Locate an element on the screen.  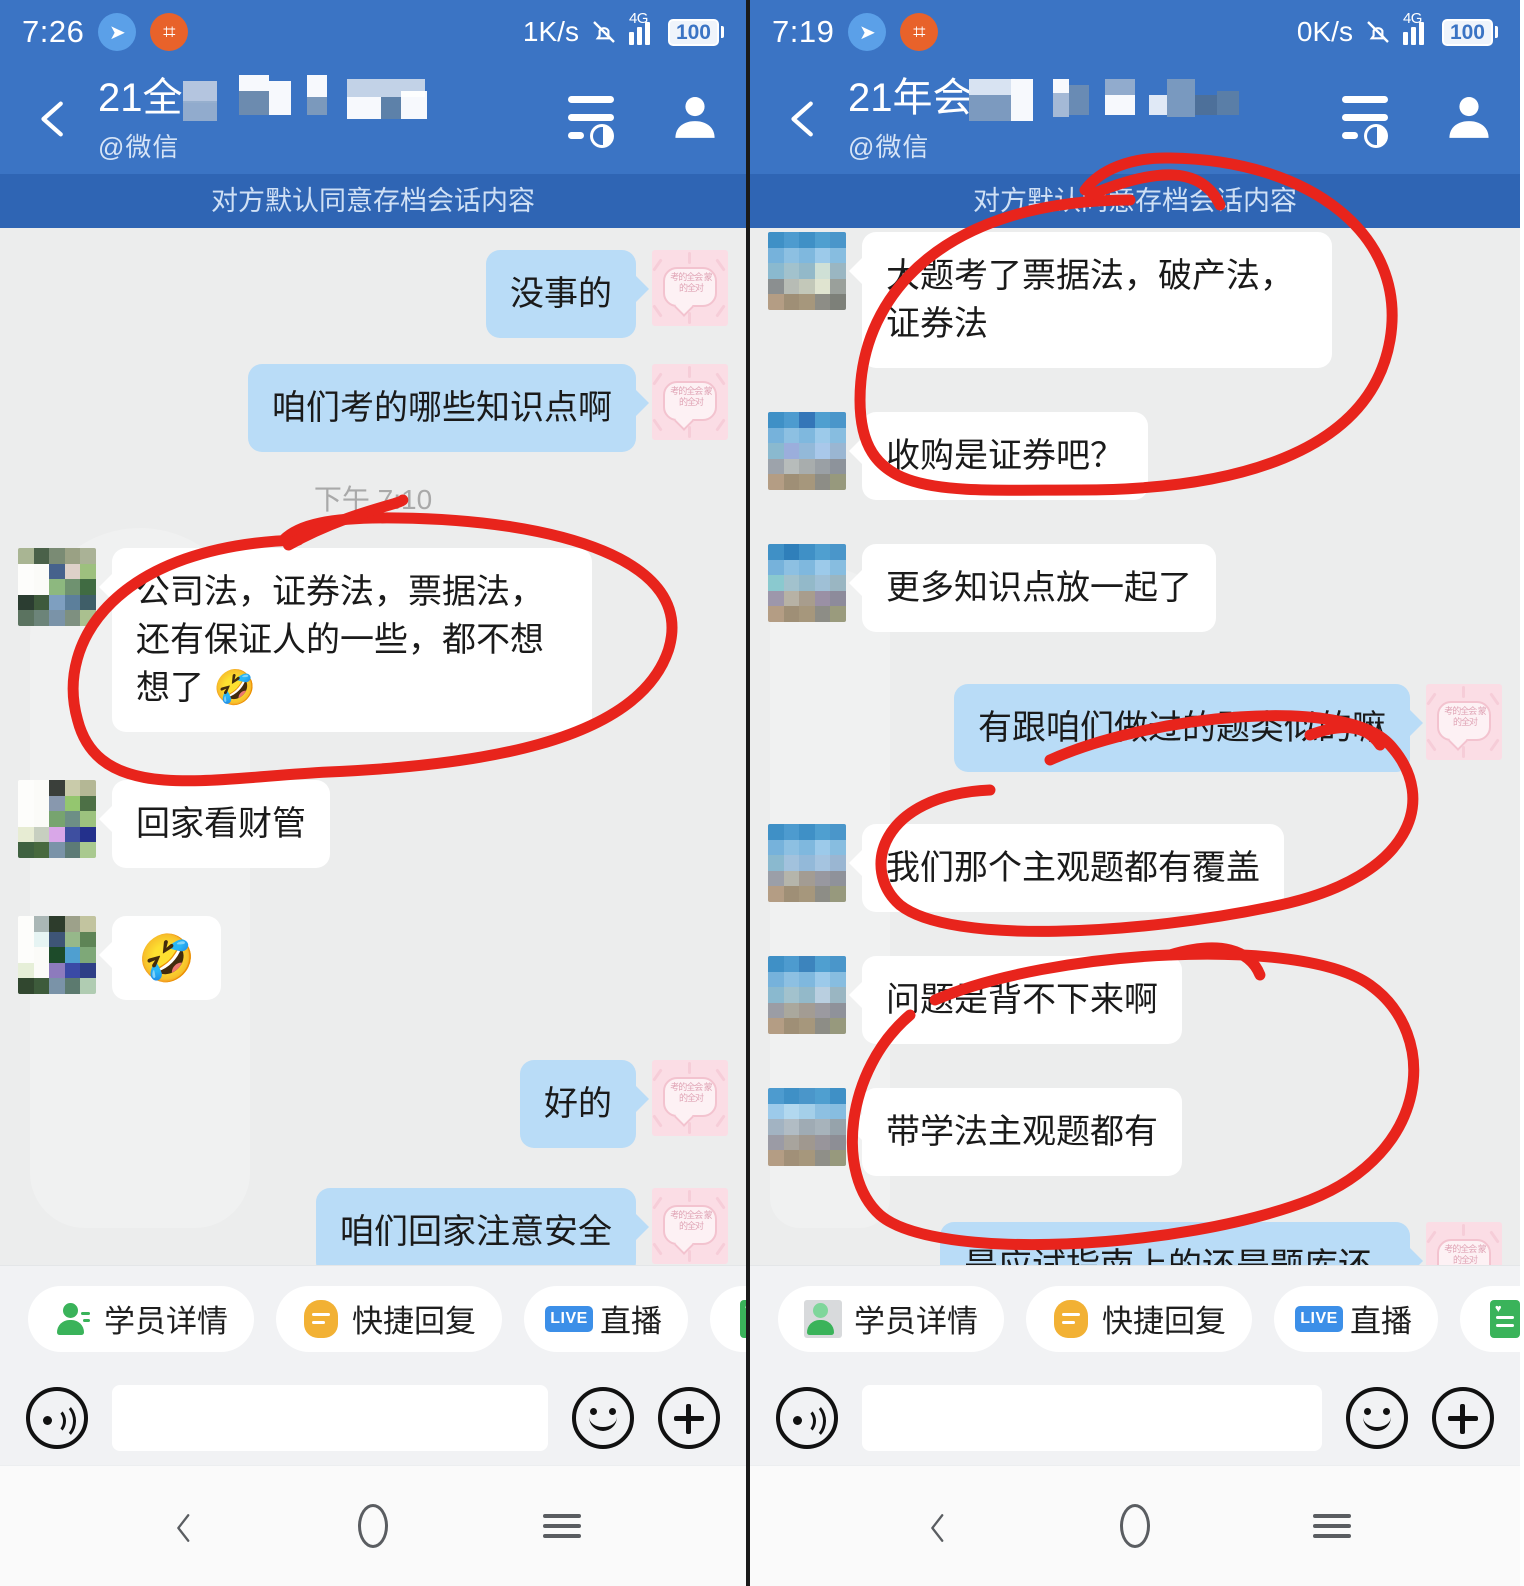
message-bubble-outgoing: 是应试指南上的还是题库还是模拟题 is located at coordinates (1181, 1243).